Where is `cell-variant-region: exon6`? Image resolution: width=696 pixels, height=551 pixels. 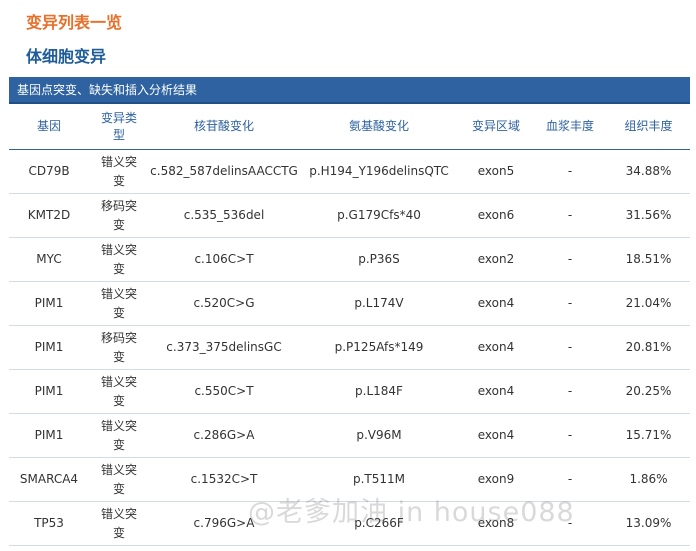
cell-variant-region: exon6 is located at coordinates (496, 215).